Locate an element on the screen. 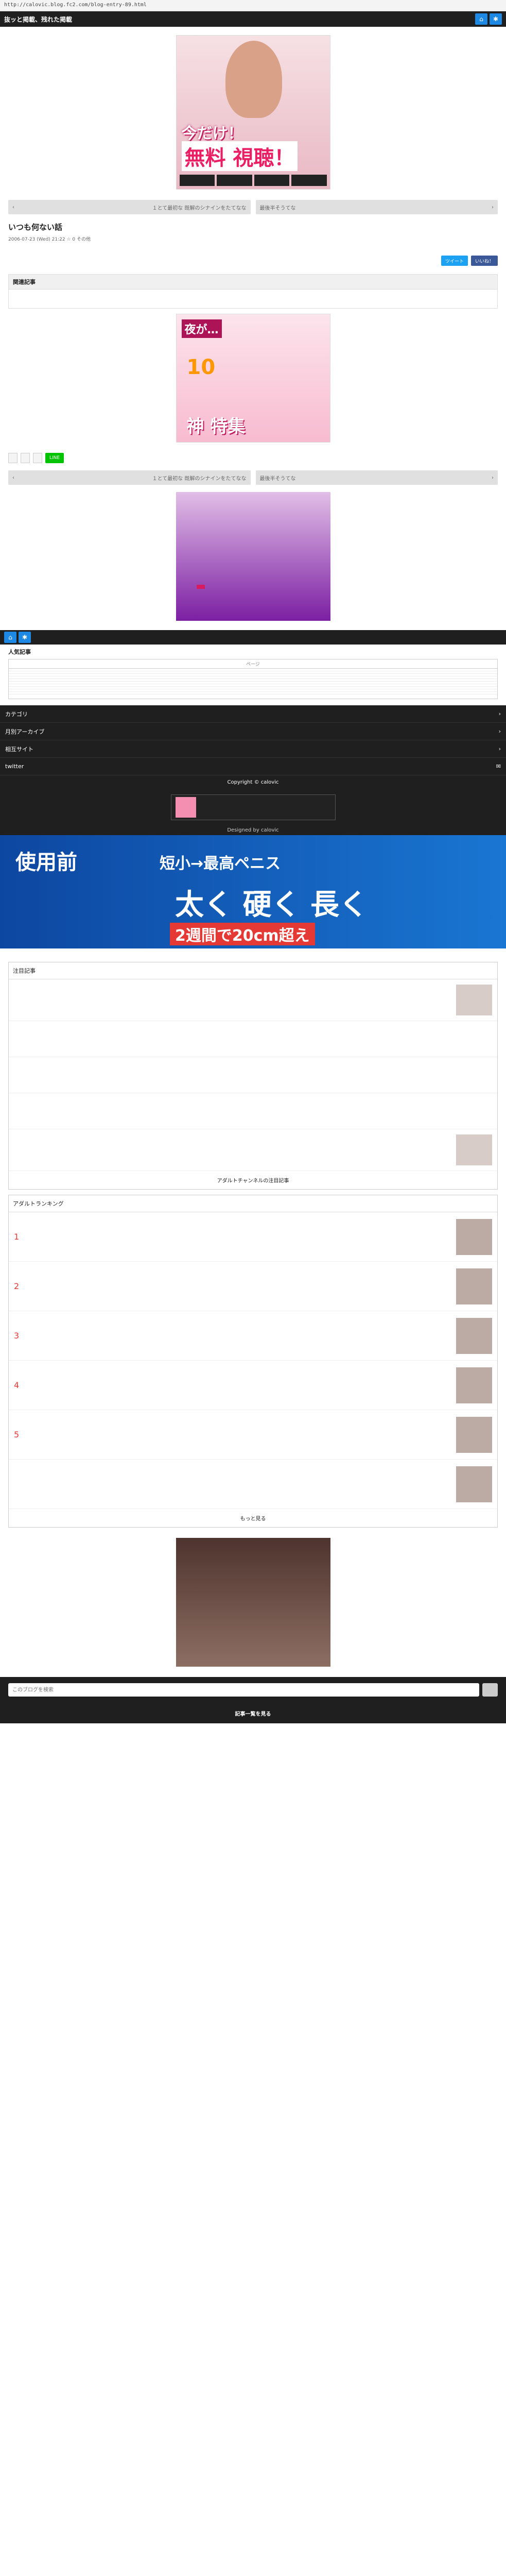 Image resolution: width=506 pixels, height=2576 pixels. footer: 記事一覧を見る is located at coordinates (253, 1713).